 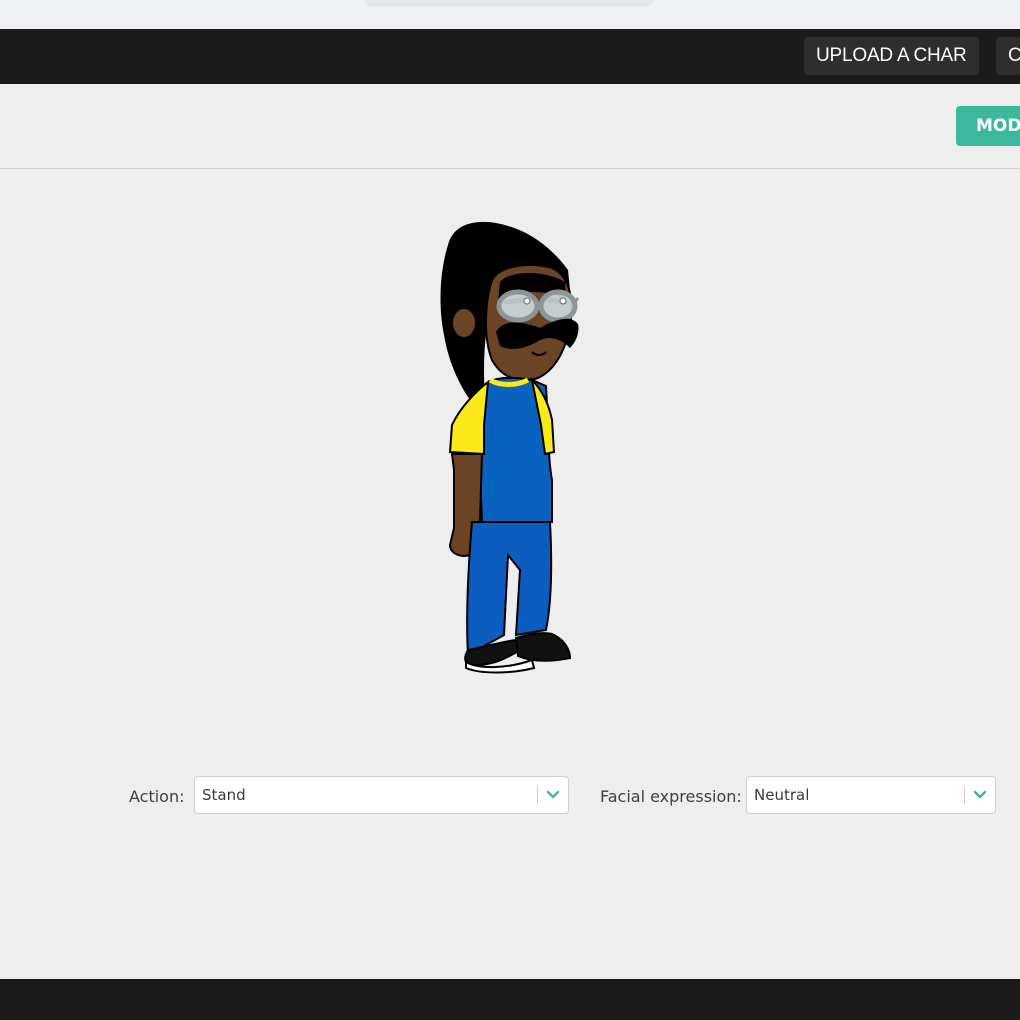 I want to click on upload-character-button: UPLOAD A CHAR, so click(x=891, y=56).